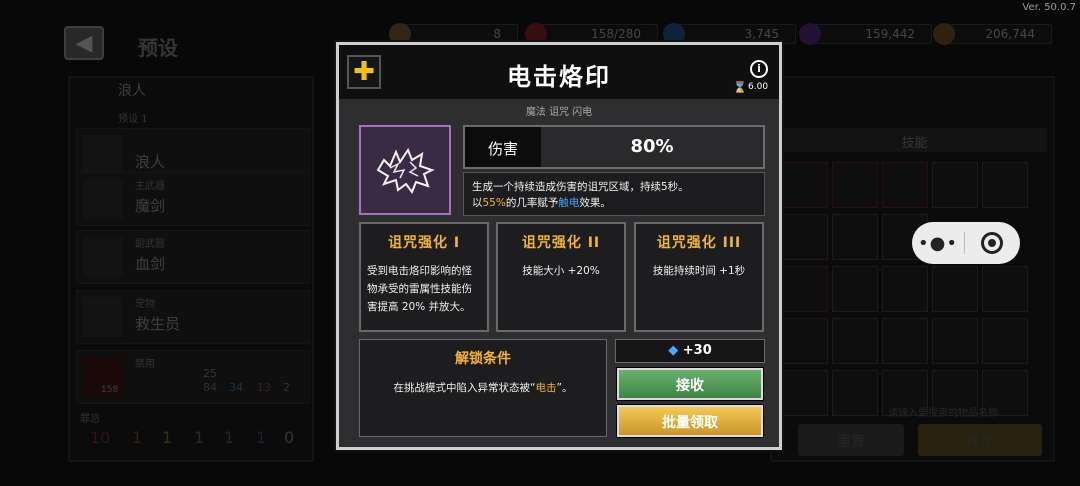 Image resolution: width=1080 pixels, height=486 pixels. I want to click on cooldown-value: 6.00, so click(758, 87).